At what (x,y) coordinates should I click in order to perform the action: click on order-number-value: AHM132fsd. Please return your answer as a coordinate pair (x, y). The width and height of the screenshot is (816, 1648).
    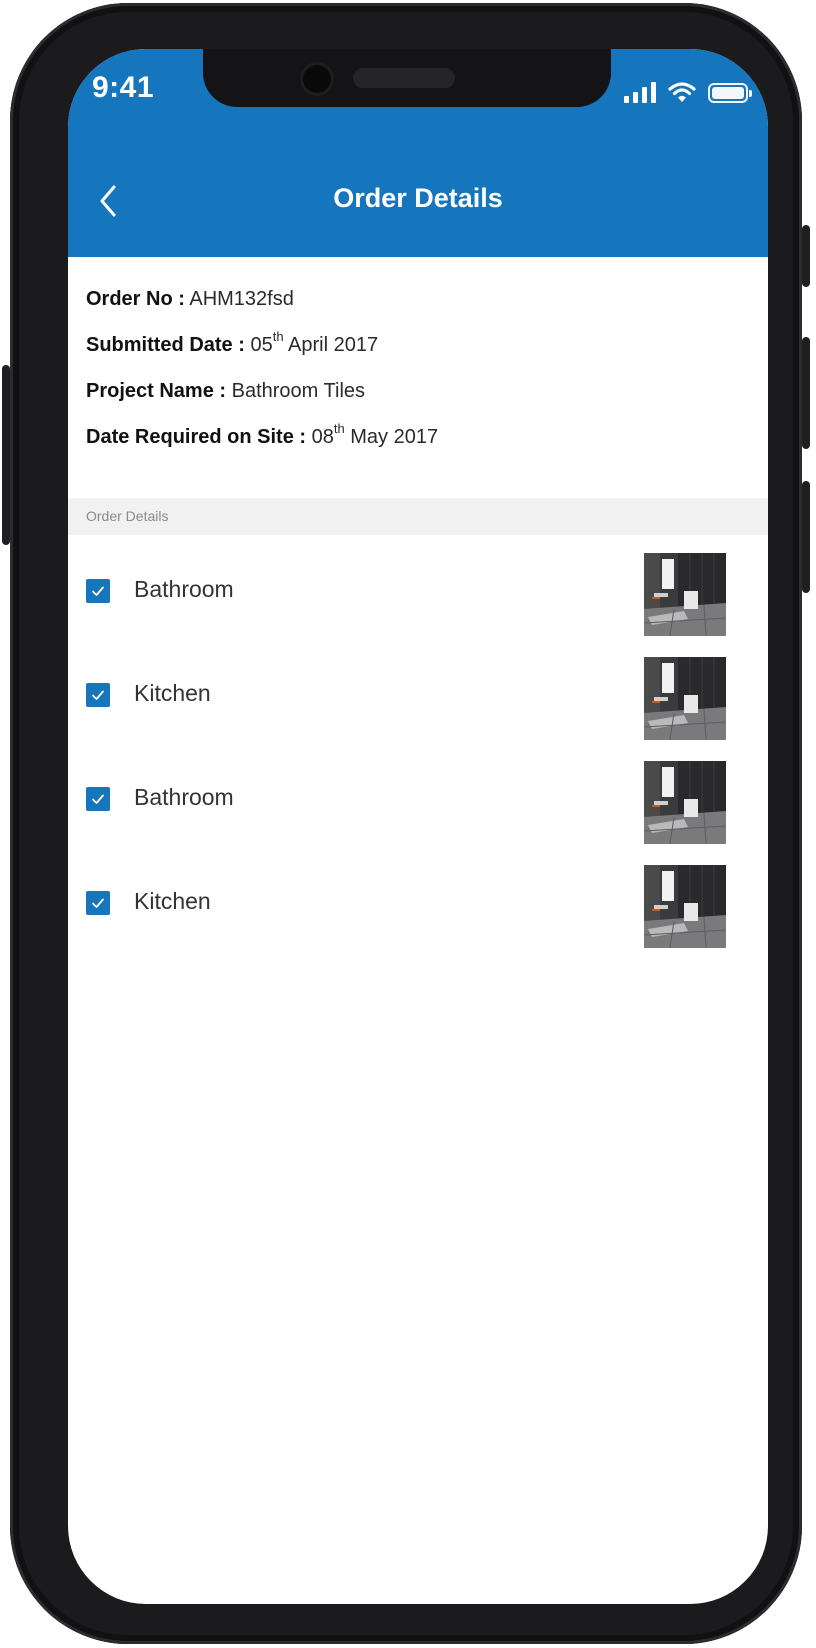
    Looking at the image, I should click on (241, 299).